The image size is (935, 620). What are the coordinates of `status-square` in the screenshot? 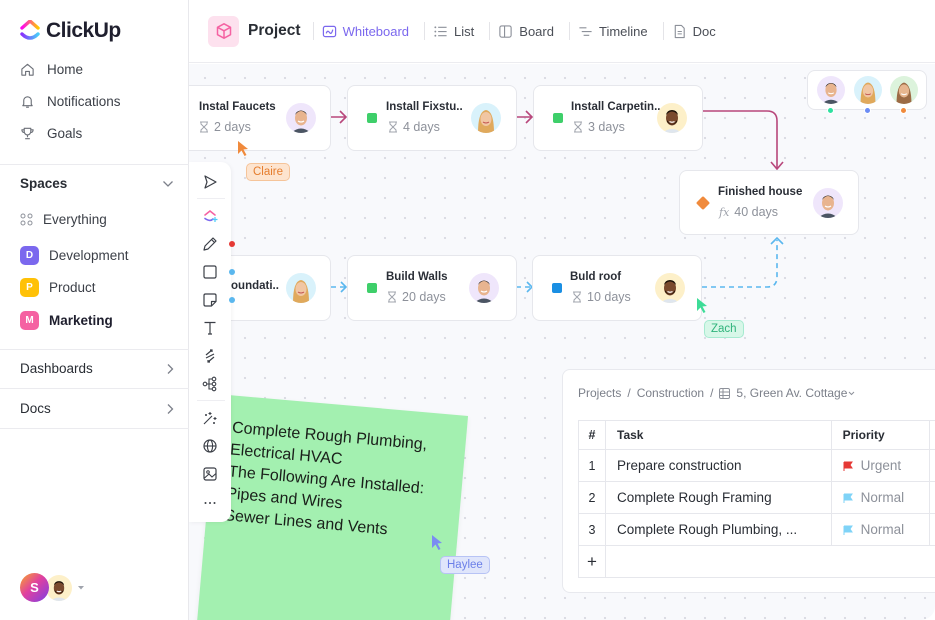 It's located at (372, 118).